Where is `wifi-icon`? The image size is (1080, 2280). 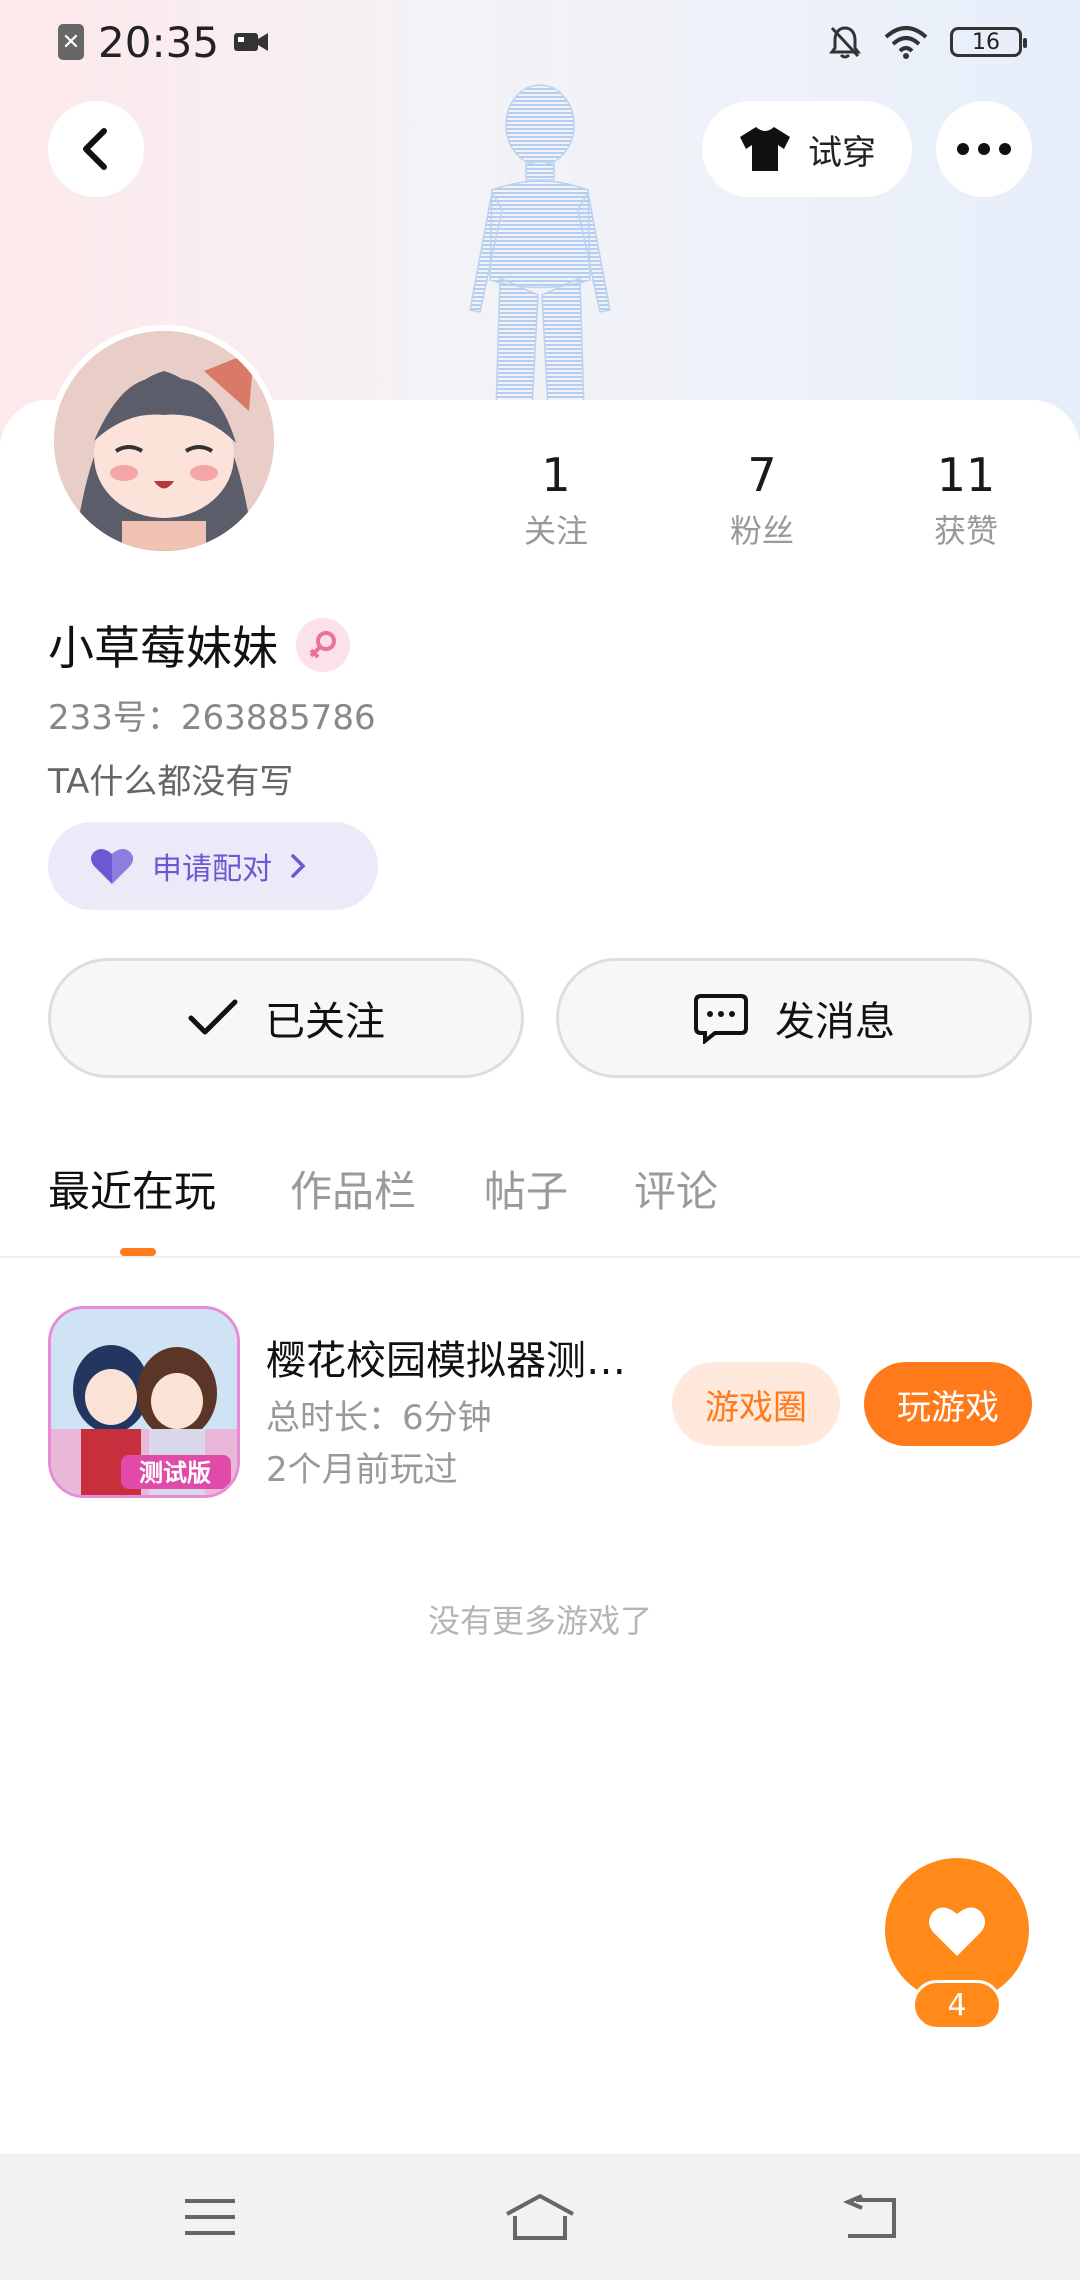 wifi-icon is located at coordinates (906, 42).